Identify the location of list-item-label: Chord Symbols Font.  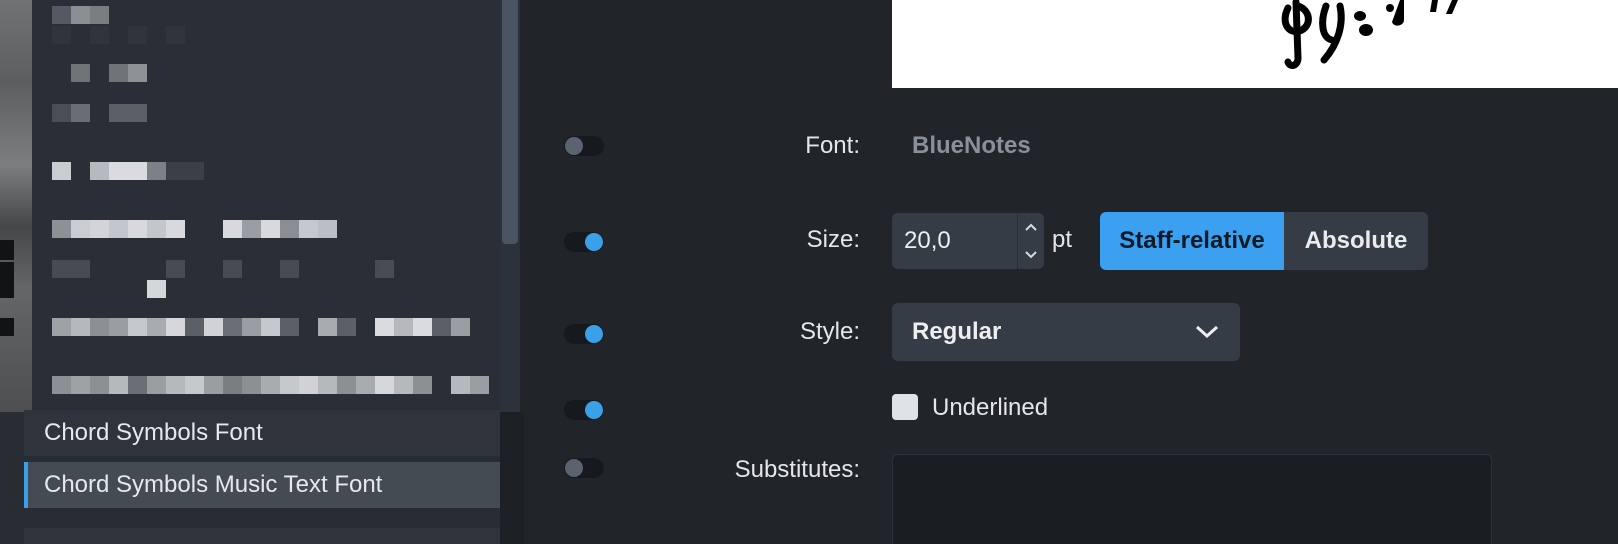
(153, 432).